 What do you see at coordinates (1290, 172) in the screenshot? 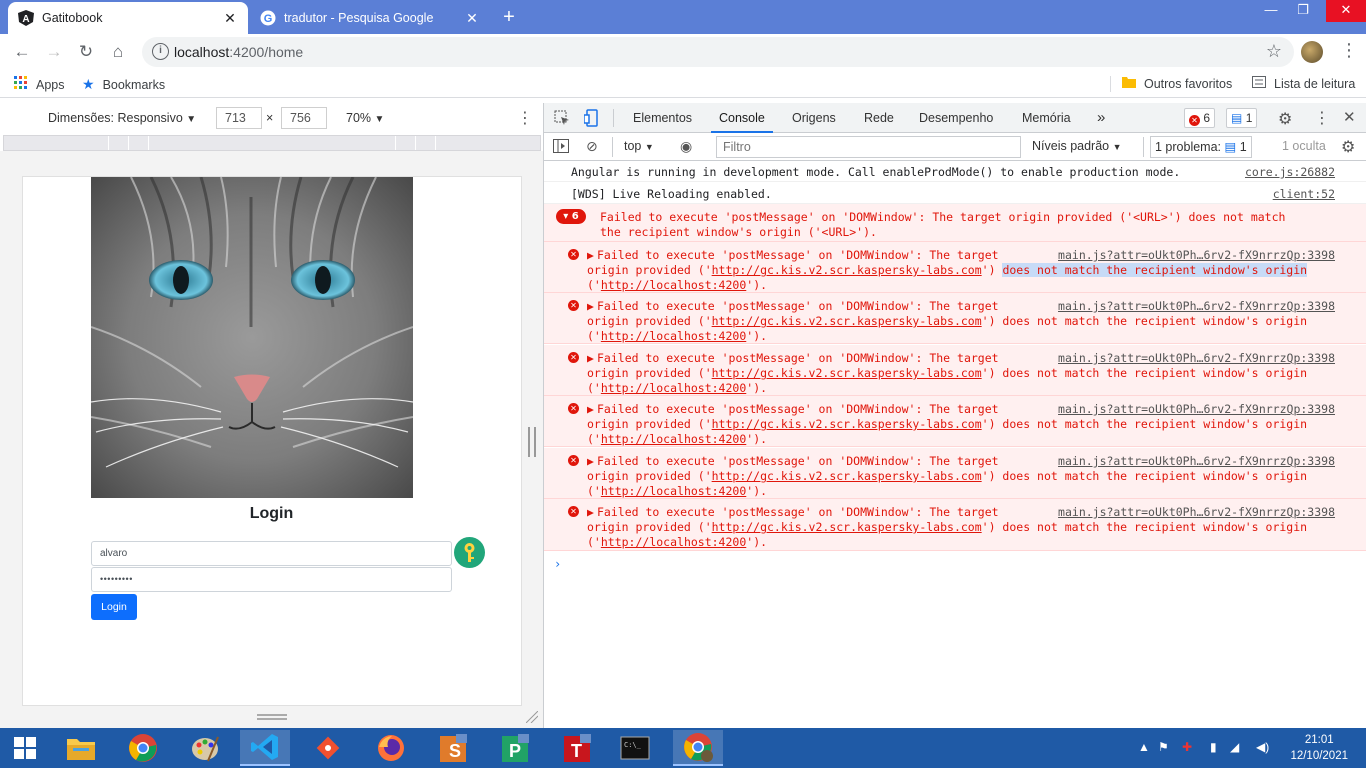
I see `source-link: core.js:26882` at bounding box center [1290, 172].